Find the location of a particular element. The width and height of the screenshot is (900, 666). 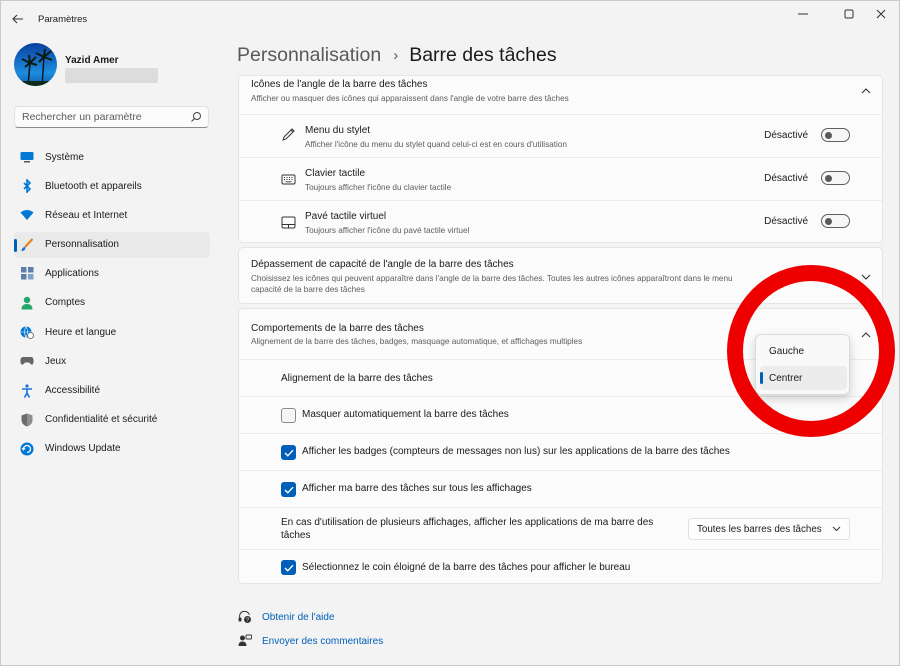

close-icon is located at coordinates (881, 14).